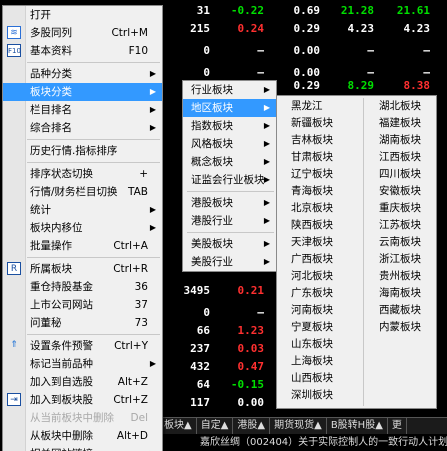 Image resolution: width=447 pixels, height=451 pixels. What do you see at coordinates (82, 92) in the screenshot?
I see `menu-item: 板块分类 ▶` at bounding box center [82, 92].